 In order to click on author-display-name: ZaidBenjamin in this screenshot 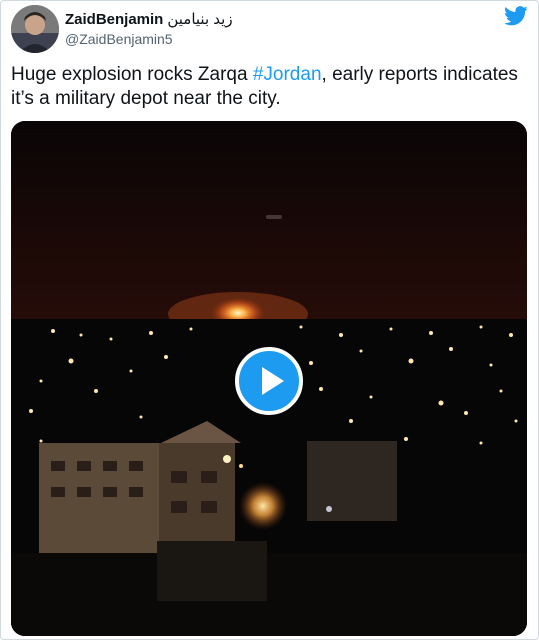, I will do `click(114, 19)`.